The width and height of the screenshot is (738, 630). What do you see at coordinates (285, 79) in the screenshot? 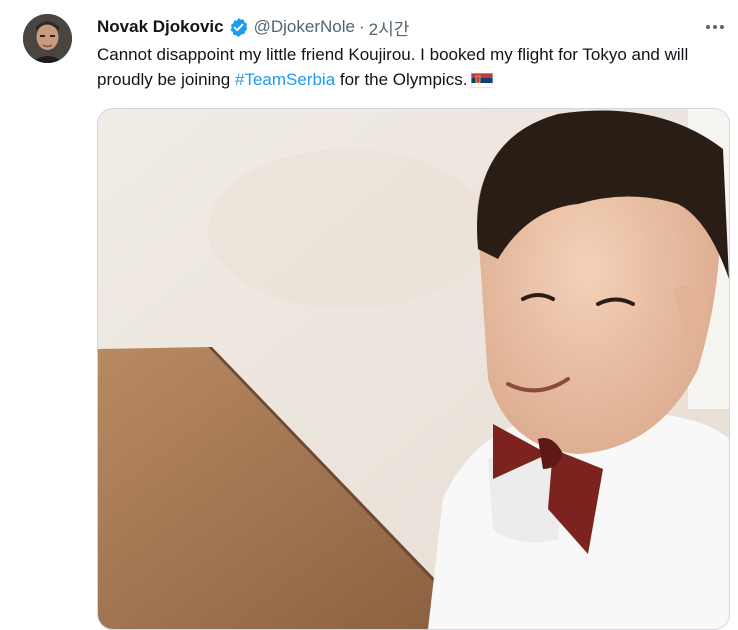
I see `hashtag-link: #TeamSerbia` at bounding box center [285, 79].